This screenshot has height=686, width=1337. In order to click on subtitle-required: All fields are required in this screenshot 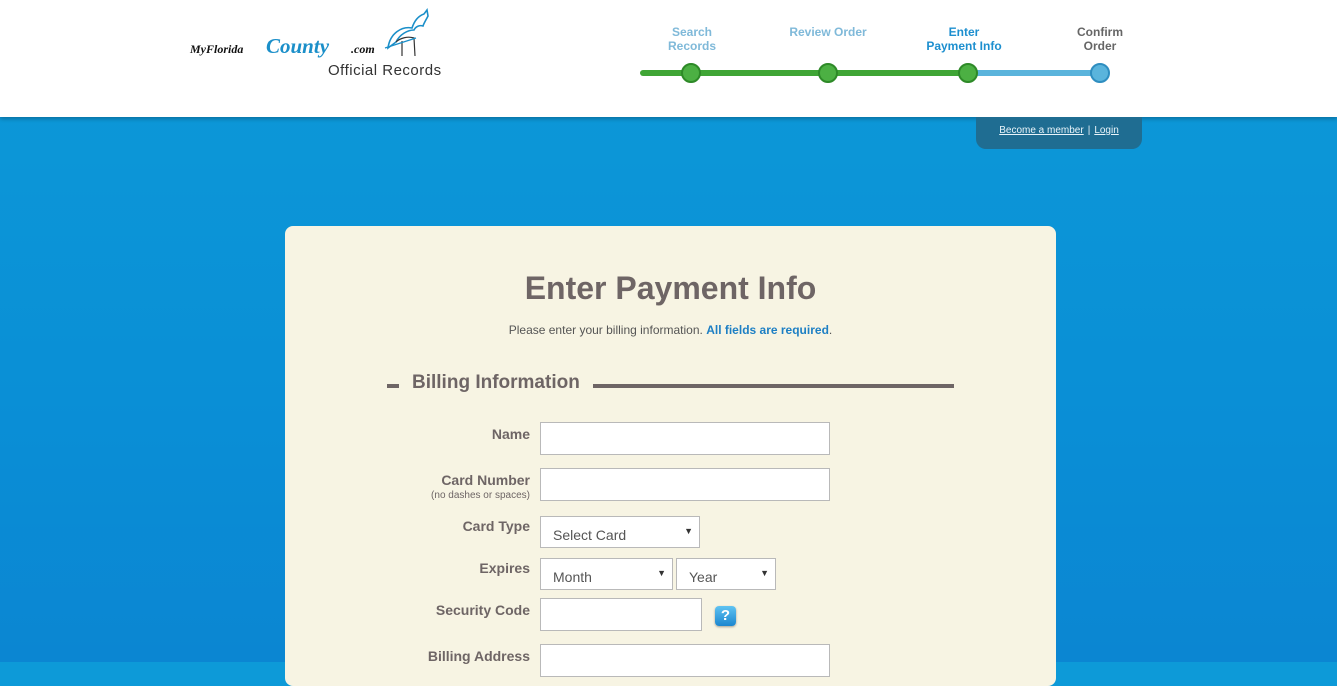, I will do `click(767, 330)`.